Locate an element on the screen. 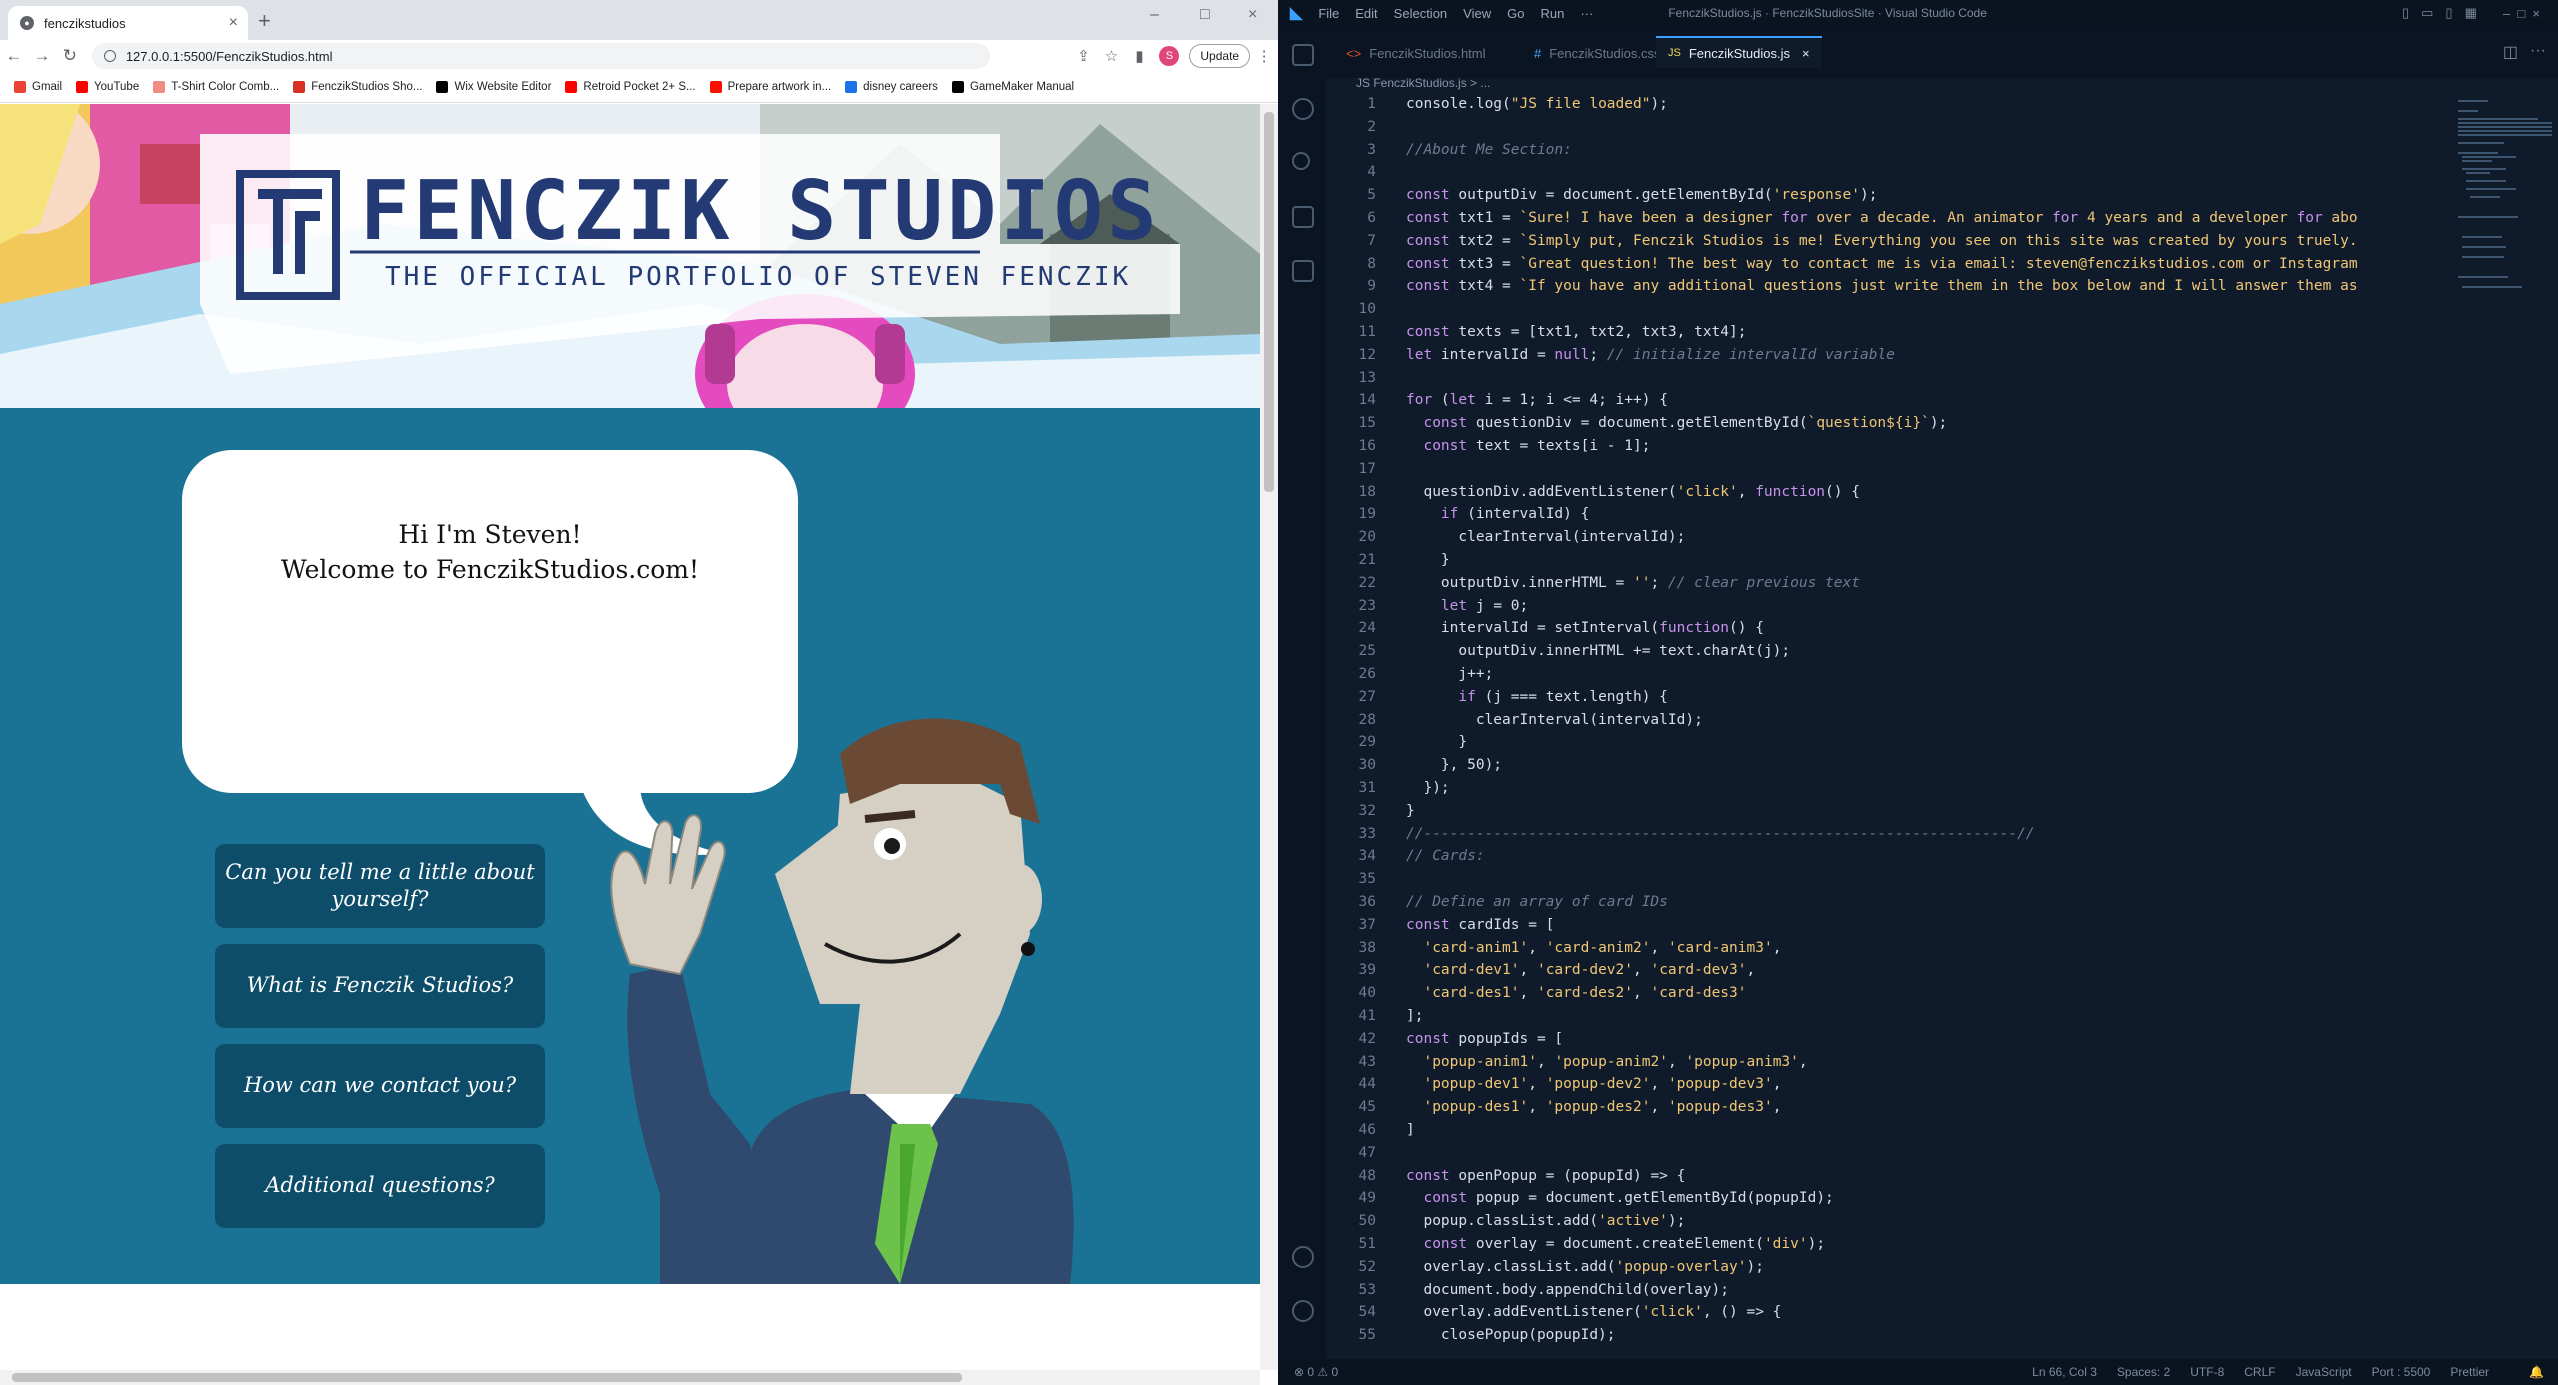 The image size is (2558, 1385). code-line: popup.classList.add('active'); is located at coordinates (1545, 1221).